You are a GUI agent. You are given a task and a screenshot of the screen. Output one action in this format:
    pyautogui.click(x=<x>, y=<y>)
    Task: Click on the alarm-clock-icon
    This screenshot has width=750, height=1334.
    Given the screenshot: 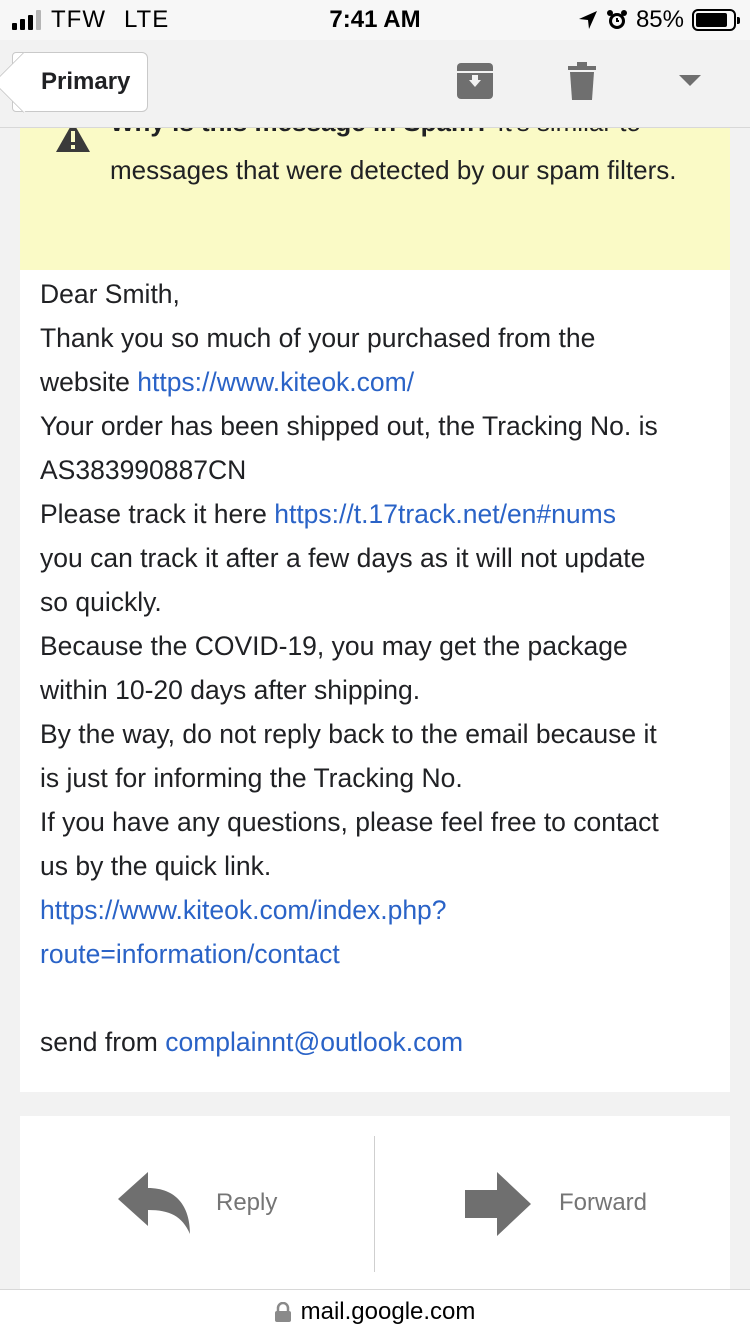 What is the action you would take?
    pyautogui.click(x=616, y=19)
    